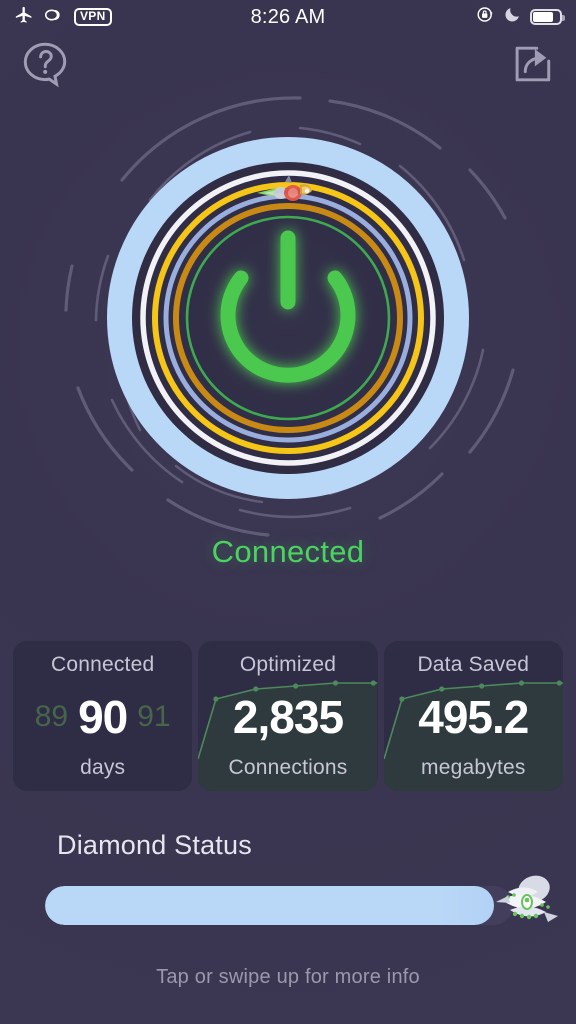 This screenshot has width=576, height=1024. Describe the element at coordinates (473, 664) in the screenshot. I see `stat-card-title: Data Saved` at that location.